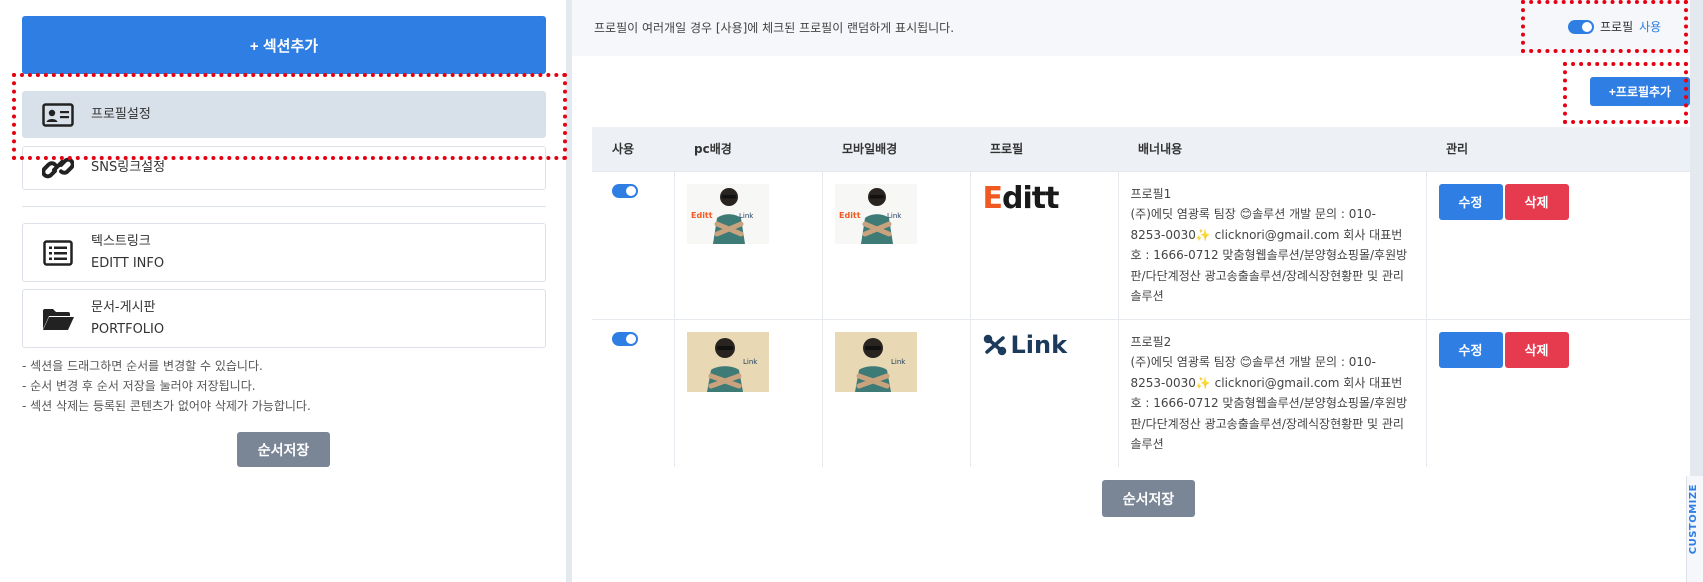  Describe the element at coordinates (284, 45) in the screenshot. I see `add-section-button: + 섹션추가` at that location.